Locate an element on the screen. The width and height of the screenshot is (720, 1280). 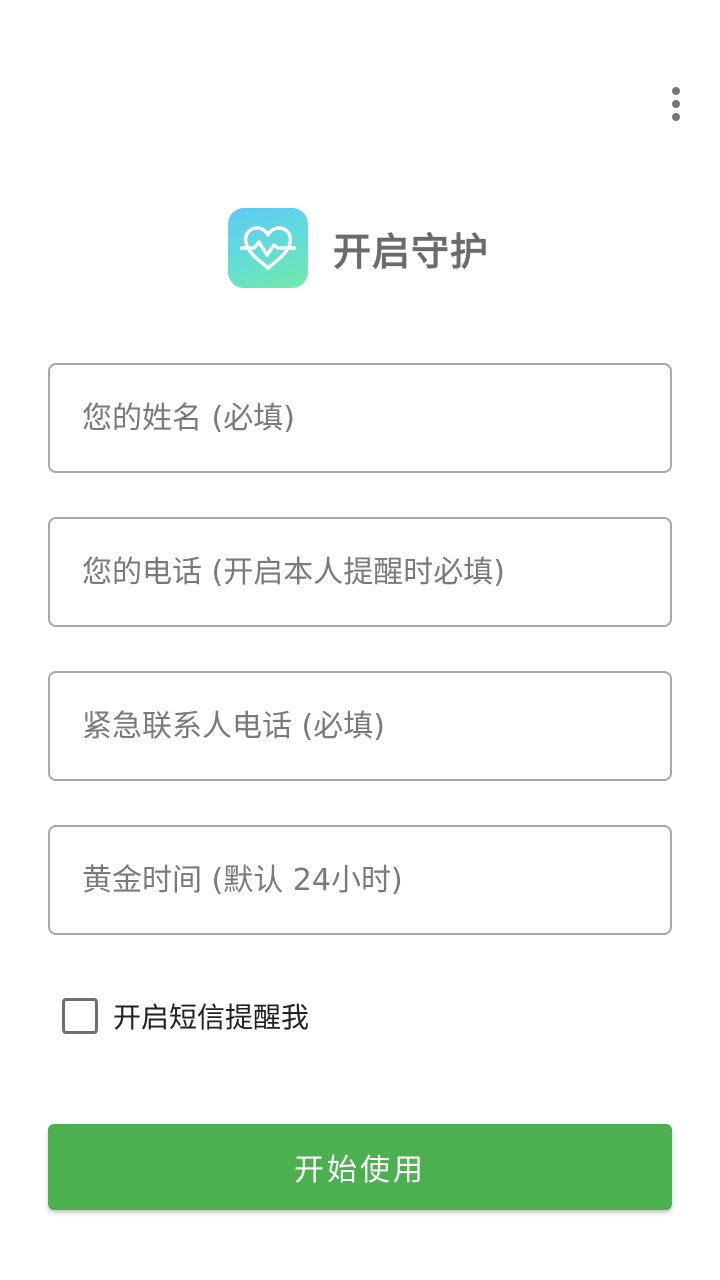
overflow-menu-button is located at coordinates (676, 104).